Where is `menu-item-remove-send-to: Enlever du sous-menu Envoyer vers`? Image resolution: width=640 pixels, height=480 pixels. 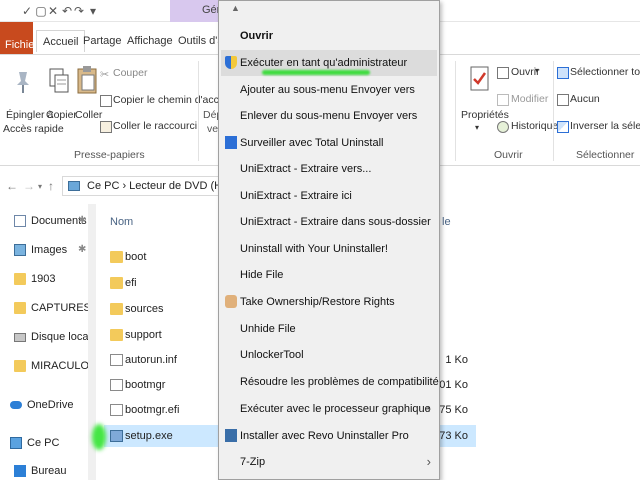
menu-item-remove-send-to: Enlever du sous-menu Envoyer vers is located at coordinates (329, 116).